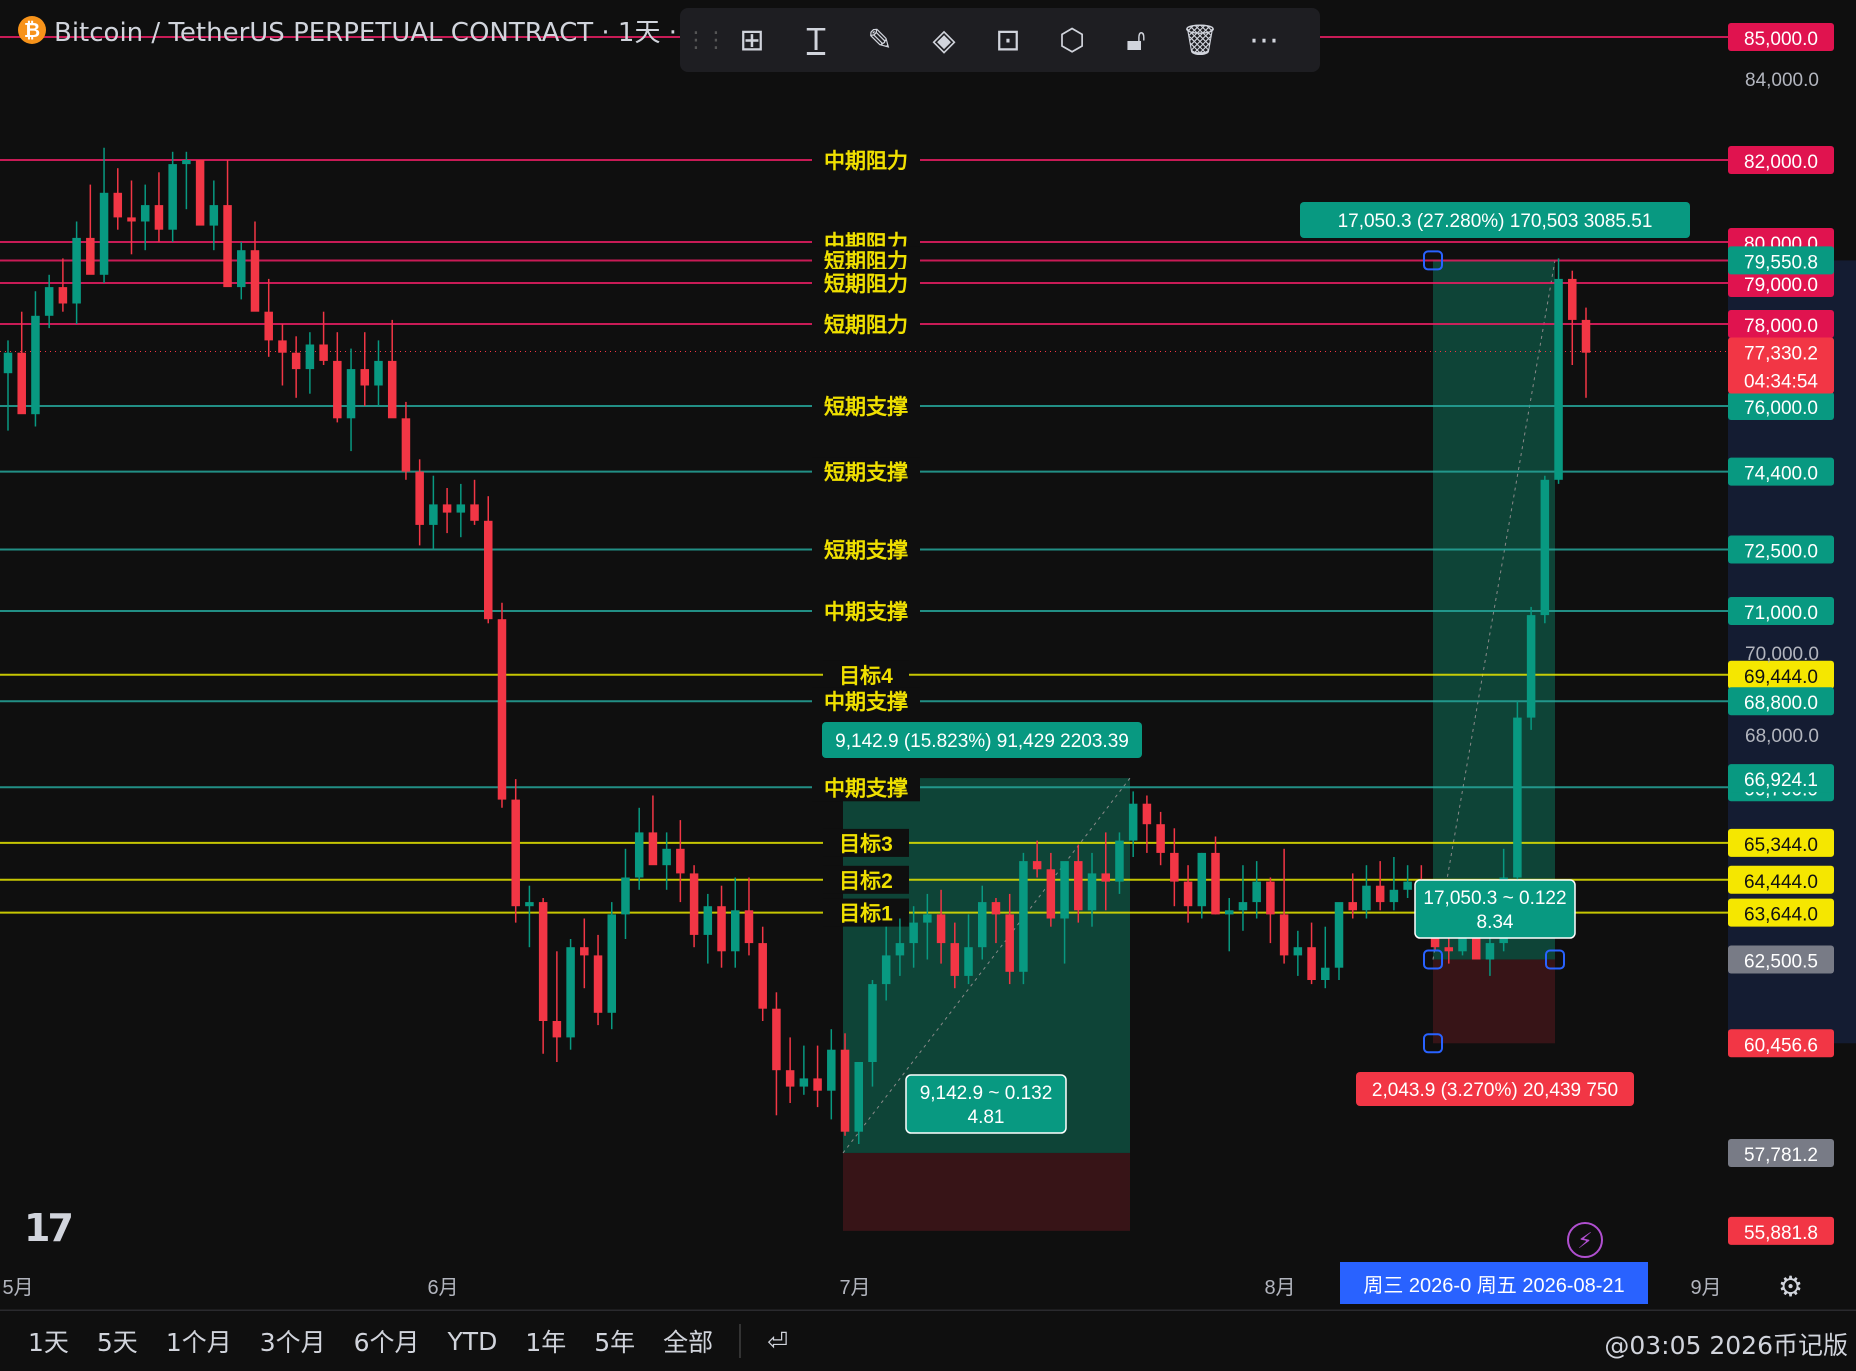 This screenshot has height=1371, width=1856. What do you see at coordinates (1781, 1152) in the screenshot?
I see `price-tag-5: 57,781.2` at bounding box center [1781, 1152].